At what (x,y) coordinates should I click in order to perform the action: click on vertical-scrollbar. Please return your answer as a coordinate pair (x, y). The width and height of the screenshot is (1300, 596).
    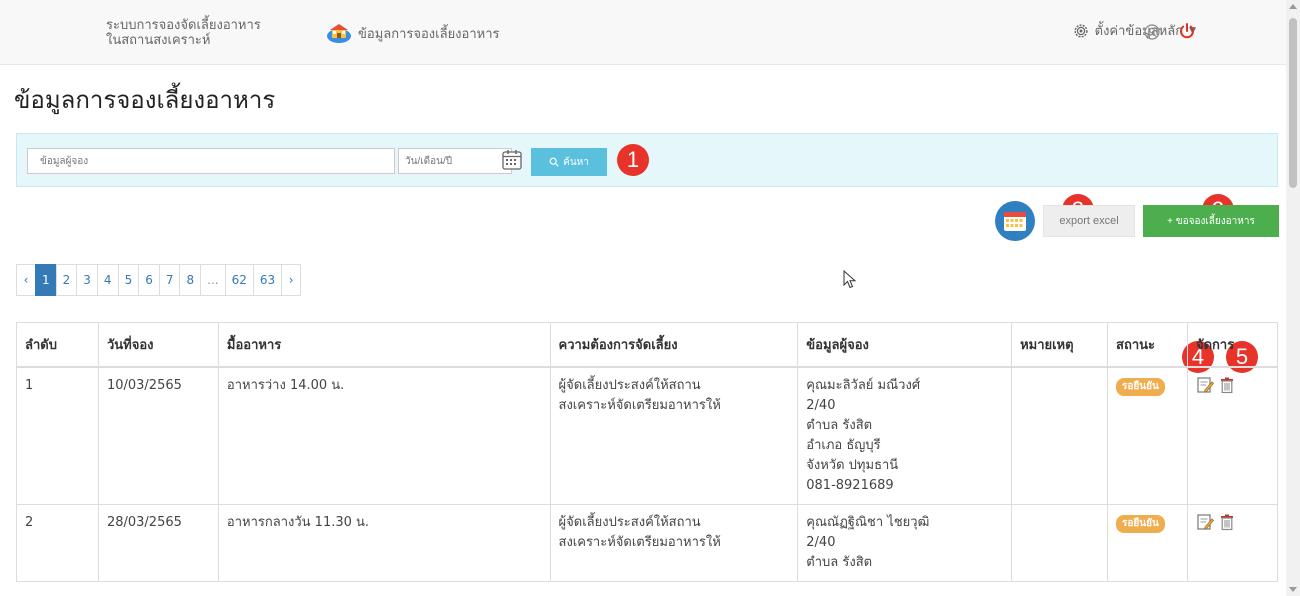
    Looking at the image, I should click on (1293, 298).